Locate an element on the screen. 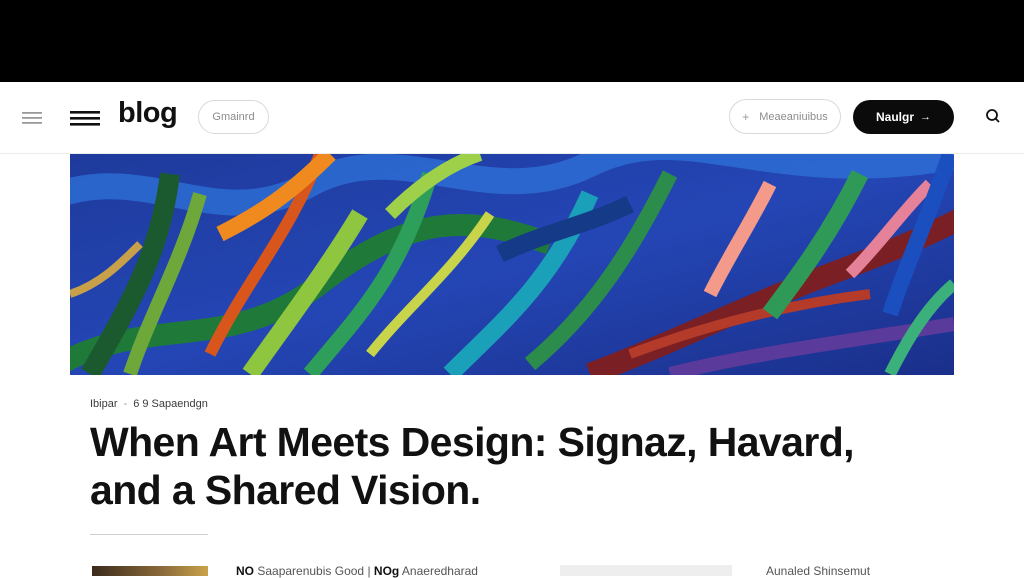  cta-button: Naulgr → is located at coordinates (903, 117).